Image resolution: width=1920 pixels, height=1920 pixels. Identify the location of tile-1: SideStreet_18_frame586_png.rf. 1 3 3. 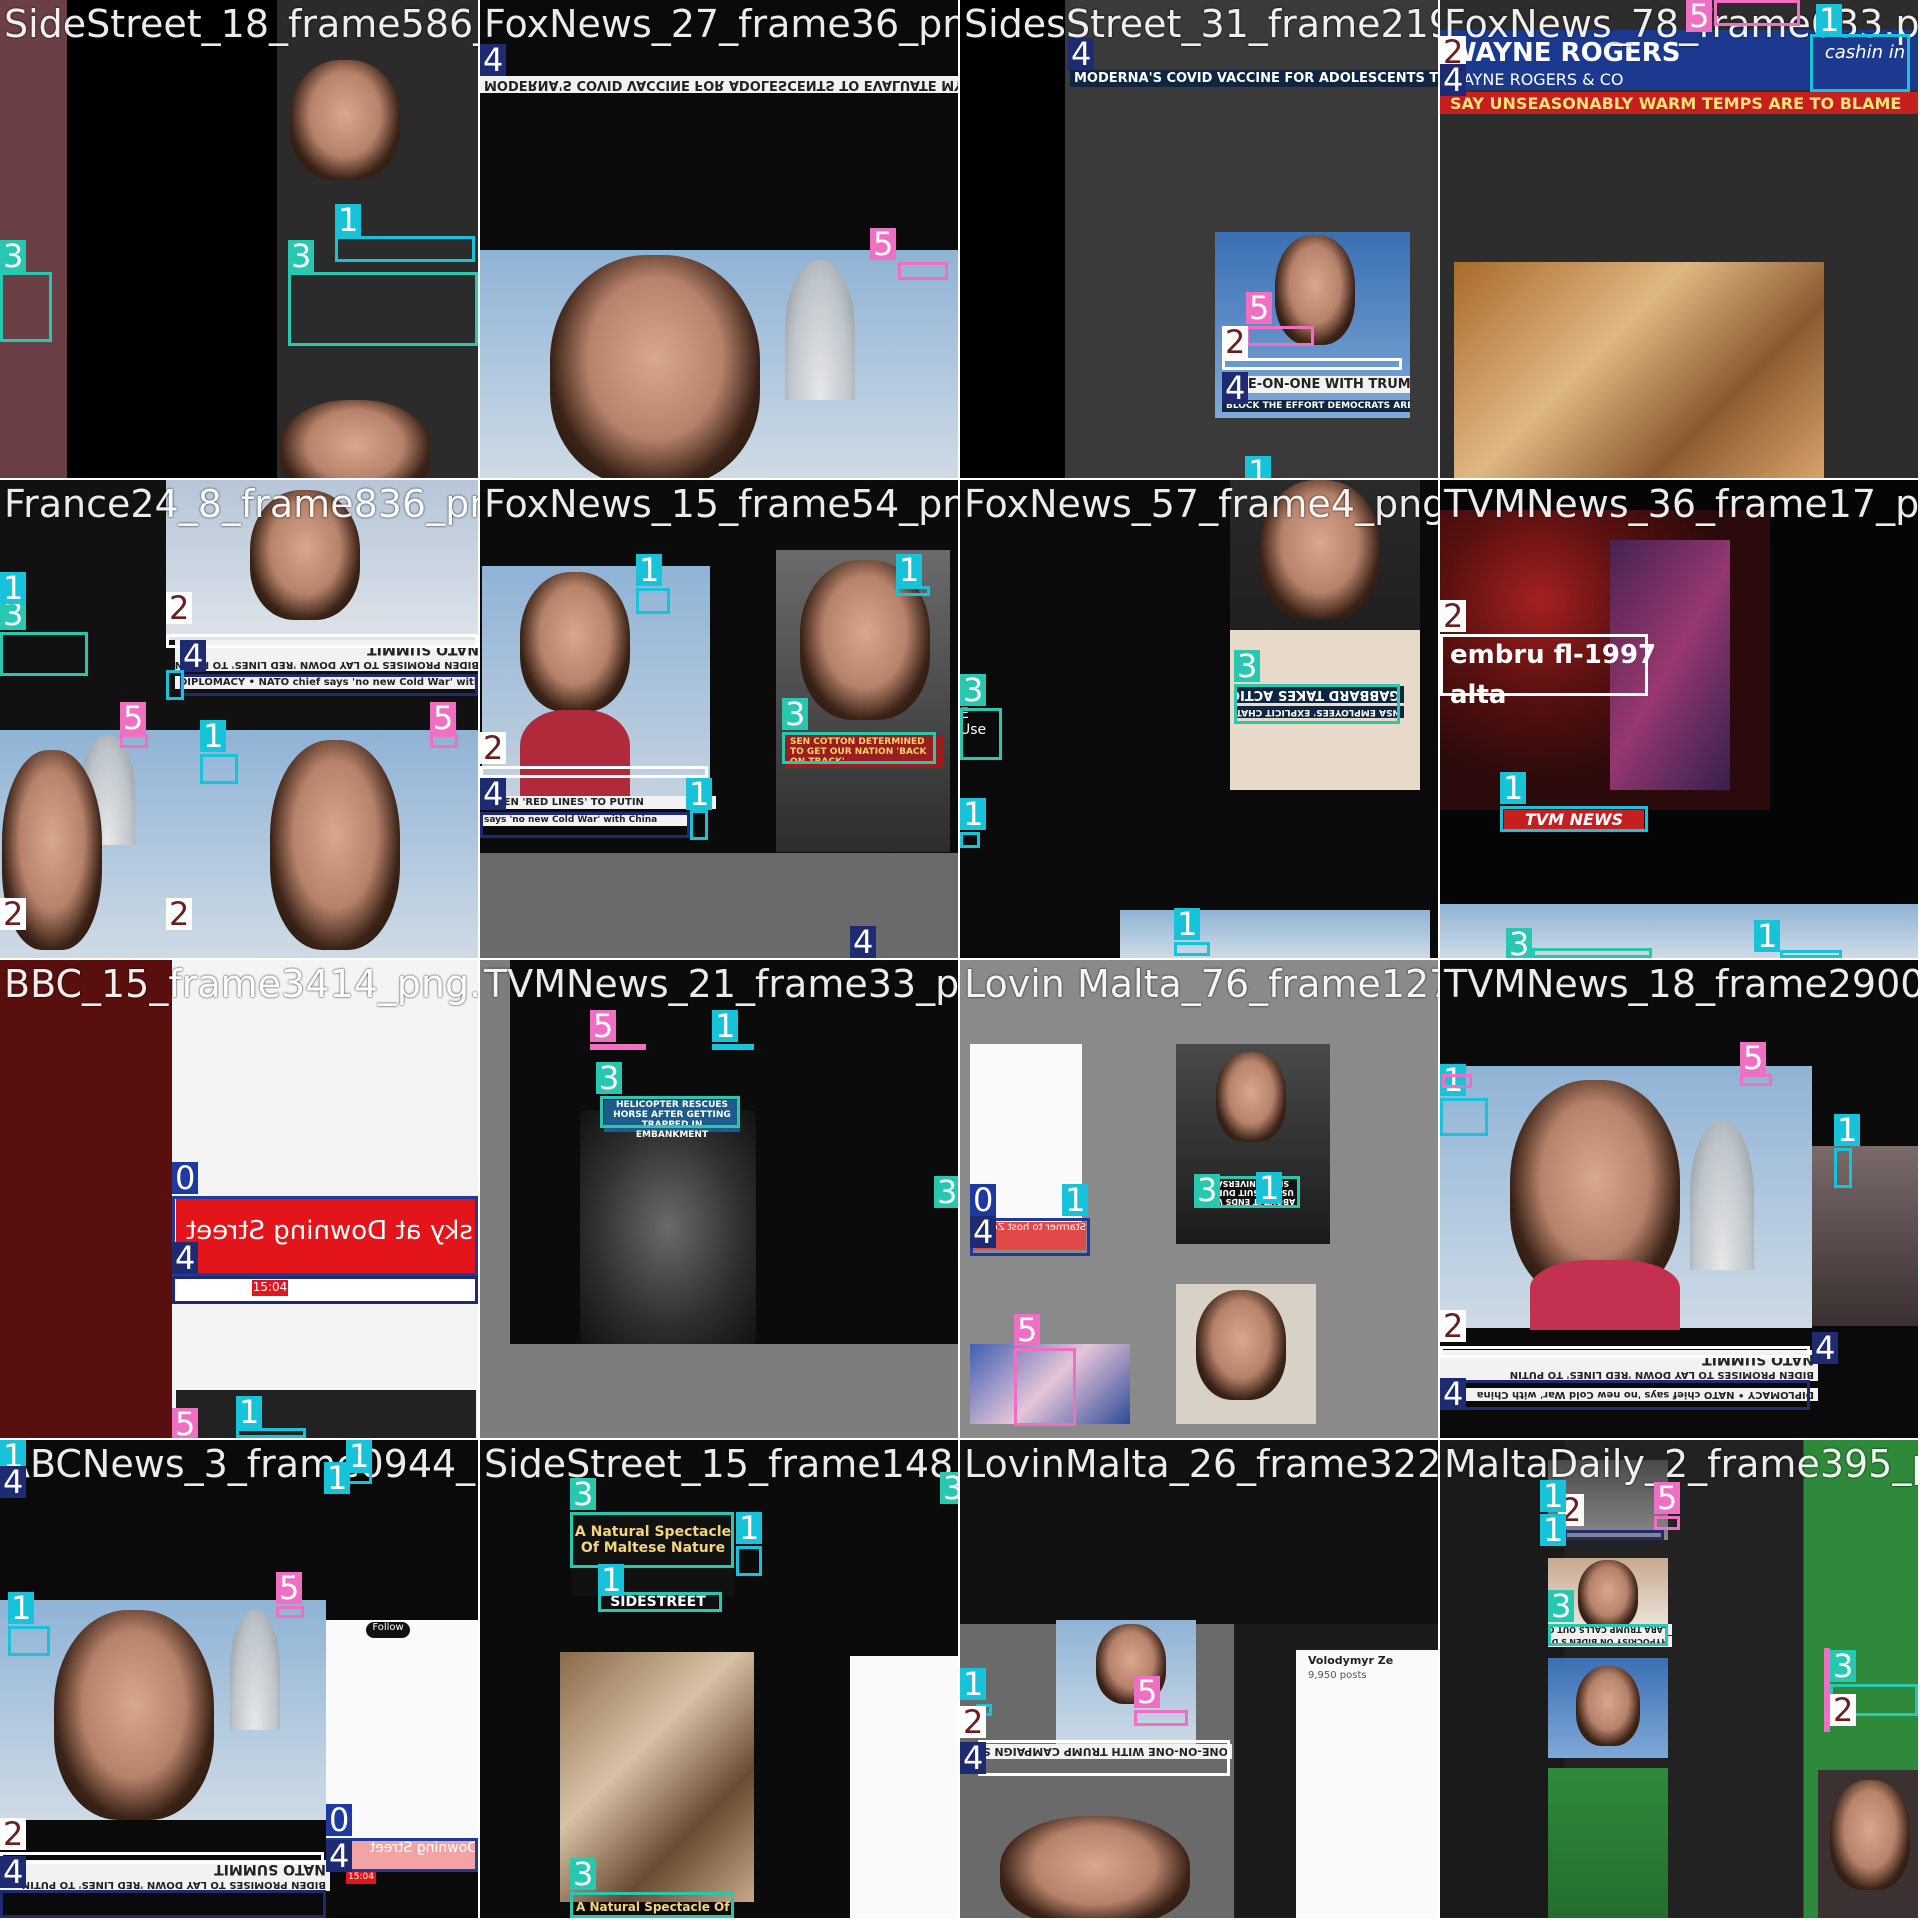
(239, 239).